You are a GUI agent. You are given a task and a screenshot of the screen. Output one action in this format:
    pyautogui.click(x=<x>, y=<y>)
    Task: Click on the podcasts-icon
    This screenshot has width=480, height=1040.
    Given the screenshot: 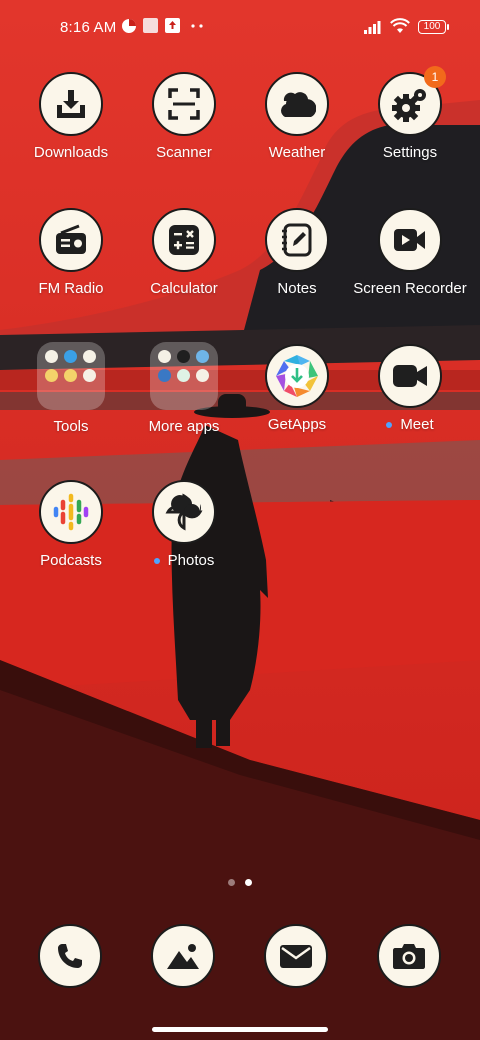 What is the action you would take?
    pyautogui.click(x=71, y=512)
    